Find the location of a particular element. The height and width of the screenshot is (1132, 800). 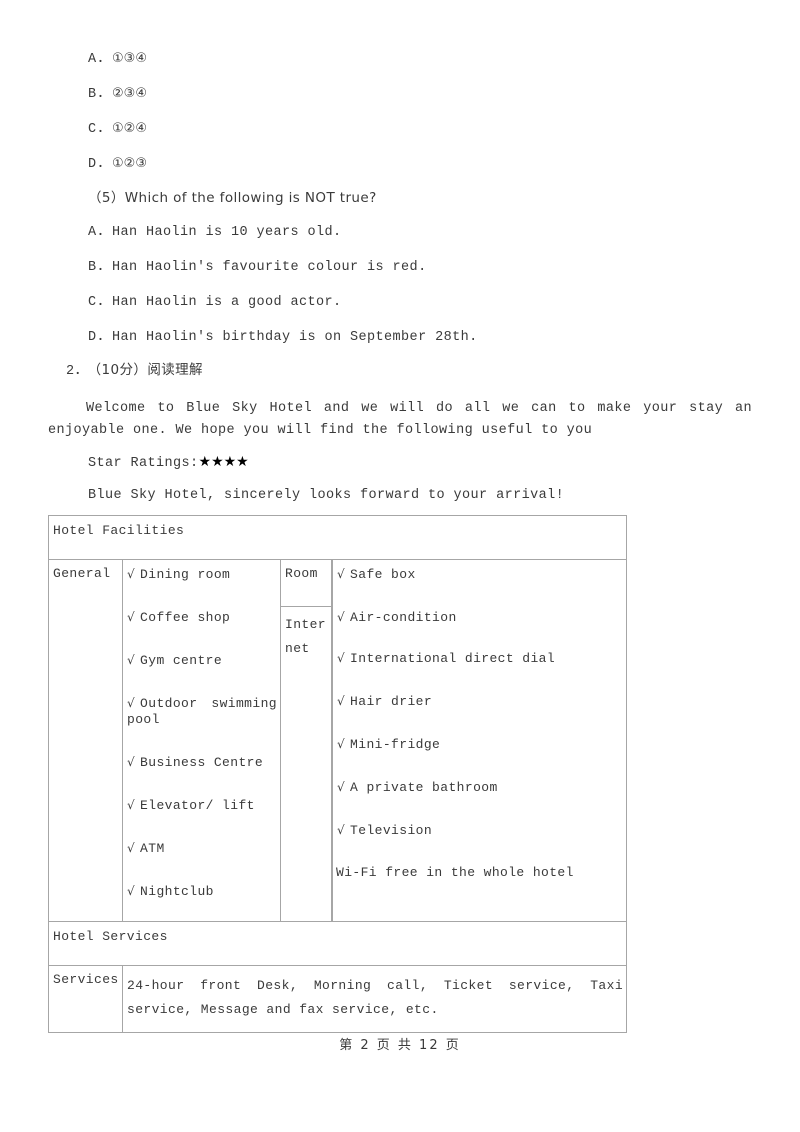

internet-label-cell: Internet is located at coordinates (306, 763).